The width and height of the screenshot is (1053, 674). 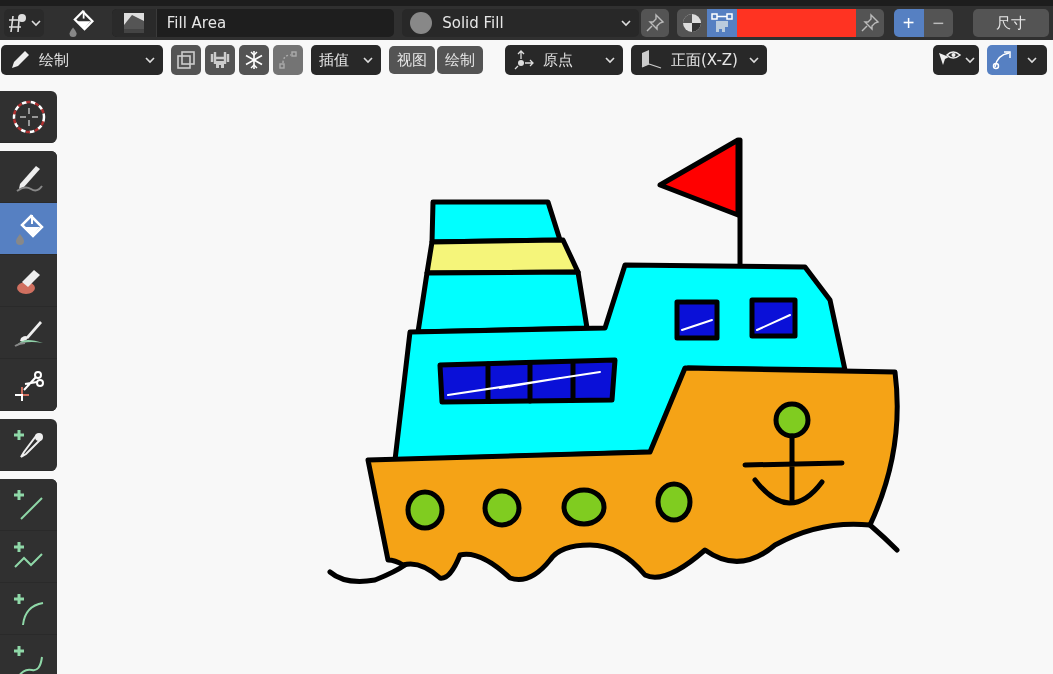 What do you see at coordinates (564, 60) in the screenshot?
I see `pivot-dropdown: 原点` at bounding box center [564, 60].